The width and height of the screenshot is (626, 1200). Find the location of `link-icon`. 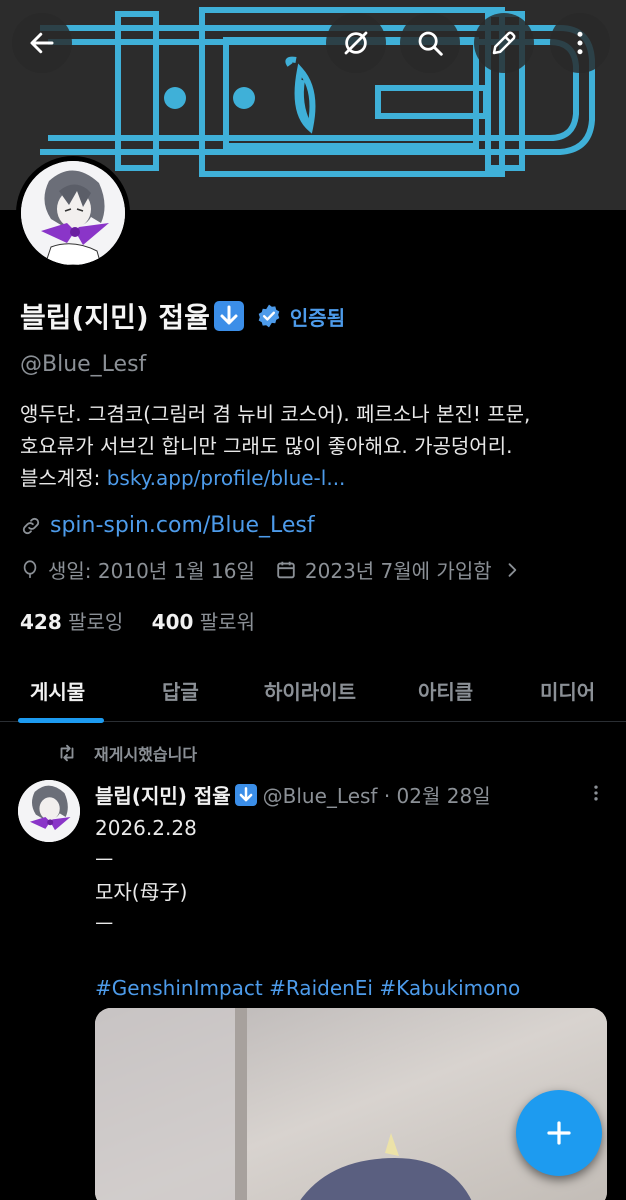

link-icon is located at coordinates (31, 525).